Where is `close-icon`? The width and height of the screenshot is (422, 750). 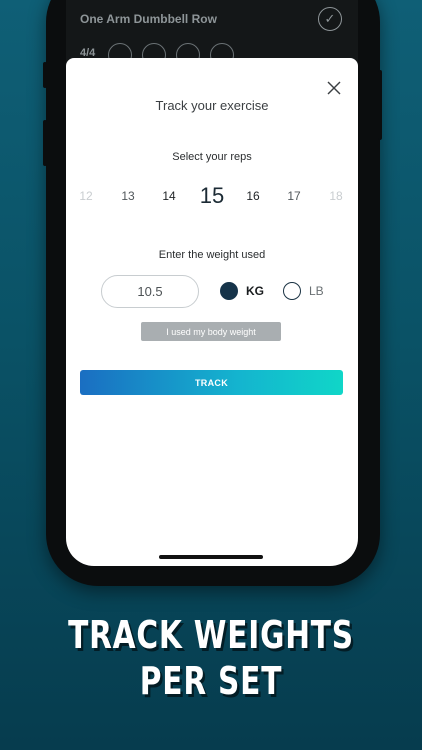 close-icon is located at coordinates (334, 88).